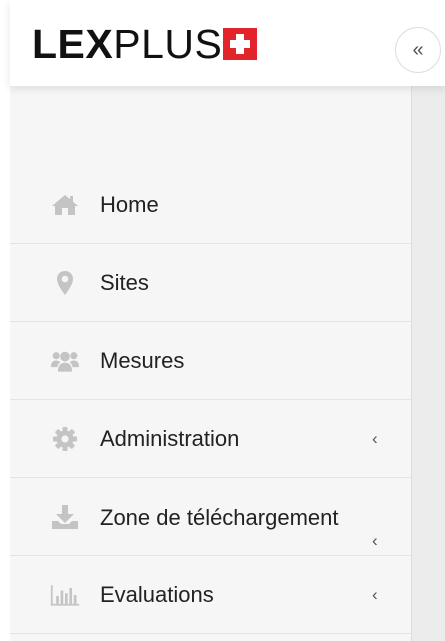 The image size is (445, 641). What do you see at coordinates (240, 43) in the screenshot?
I see `swiss-cross-icon` at bounding box center [240, 43].